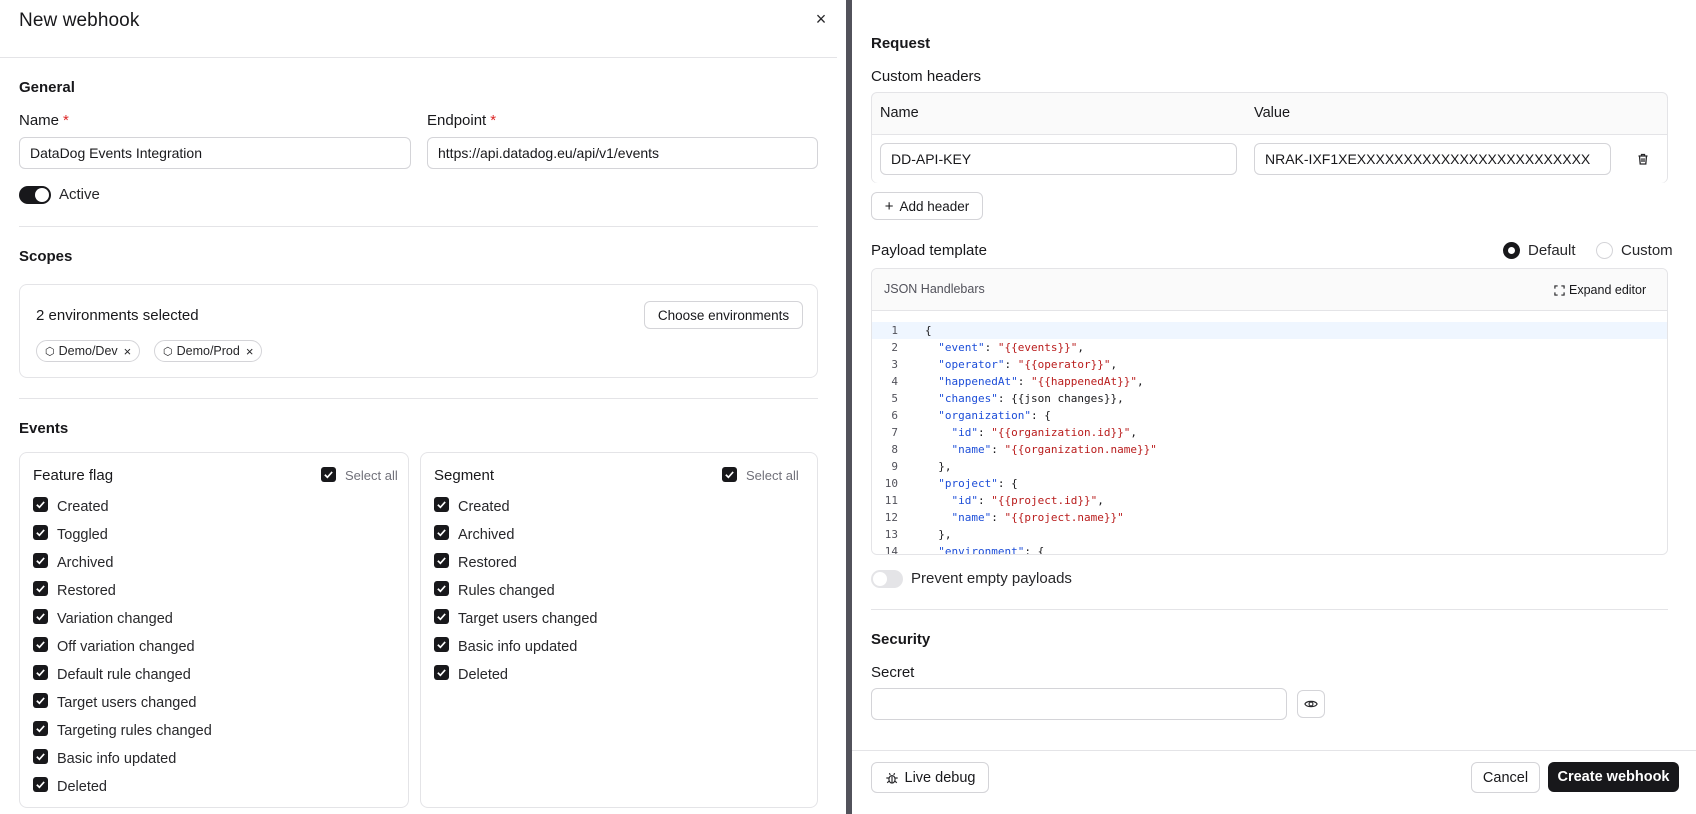 The width and height of the screenshot is (1696, 814). What do you see at coordinates (894, 330) in the screenshot?
I see `line-number: 1` at bounding box center [894, 330].